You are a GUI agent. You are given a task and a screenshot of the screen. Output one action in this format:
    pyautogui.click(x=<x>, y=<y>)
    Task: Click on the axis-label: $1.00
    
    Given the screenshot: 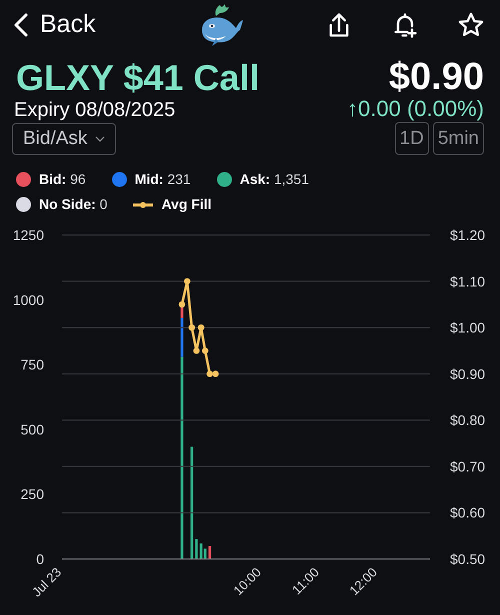 What is the action you would take?
    pyautogui.click(x=468, y=328)
    